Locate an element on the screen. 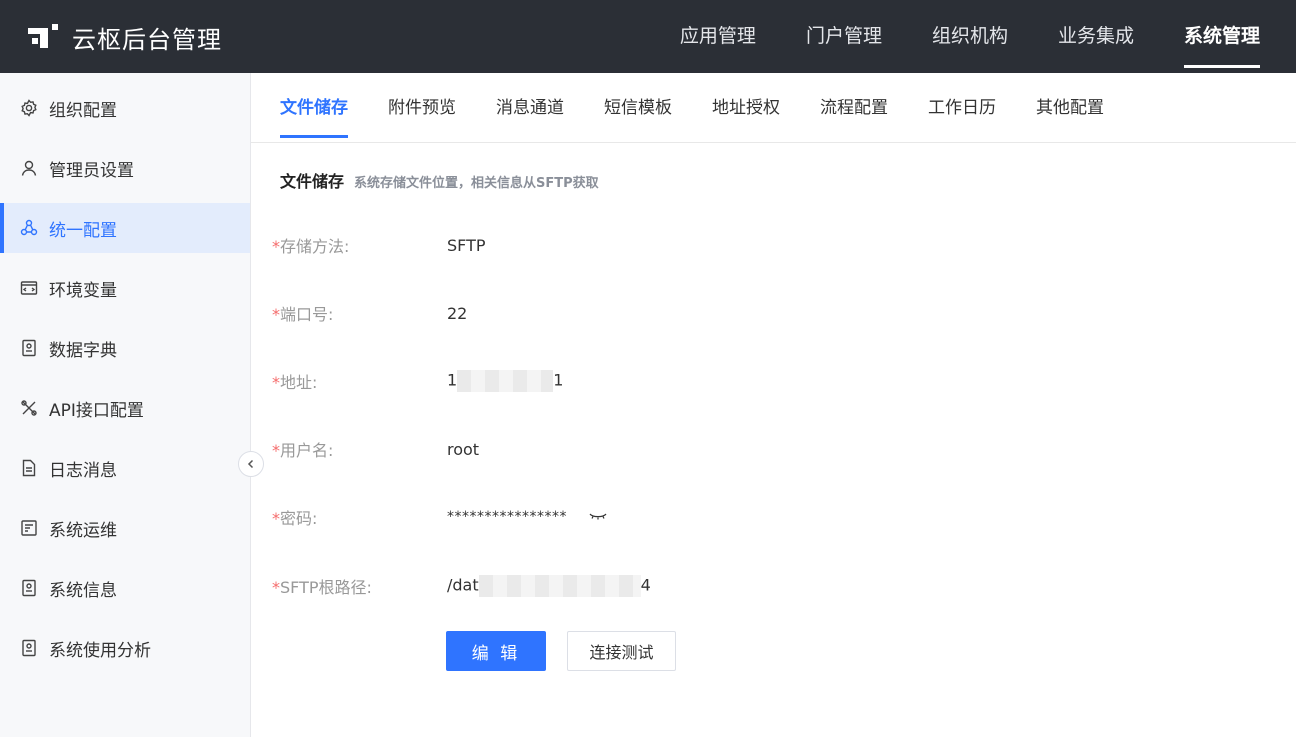 This screenshot has width=1296, height=737. sidebar-item-api-config: API接口配置 is located at coordinates (125, 408).